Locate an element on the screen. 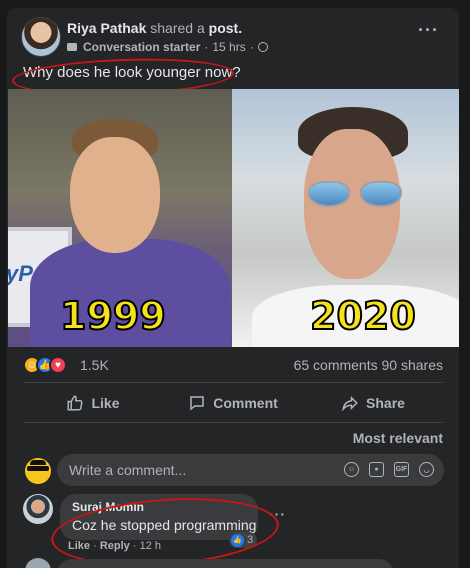  sunglasses-left-lens is located at coordinates (329, 194).